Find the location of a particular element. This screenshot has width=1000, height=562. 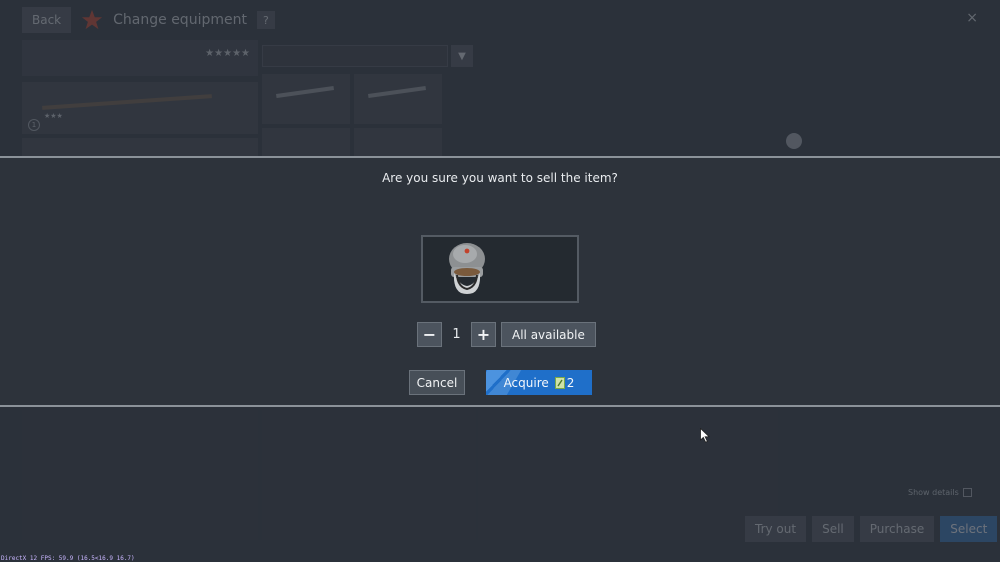

cancel-button: Cancel is located at coordinates (437, 382).